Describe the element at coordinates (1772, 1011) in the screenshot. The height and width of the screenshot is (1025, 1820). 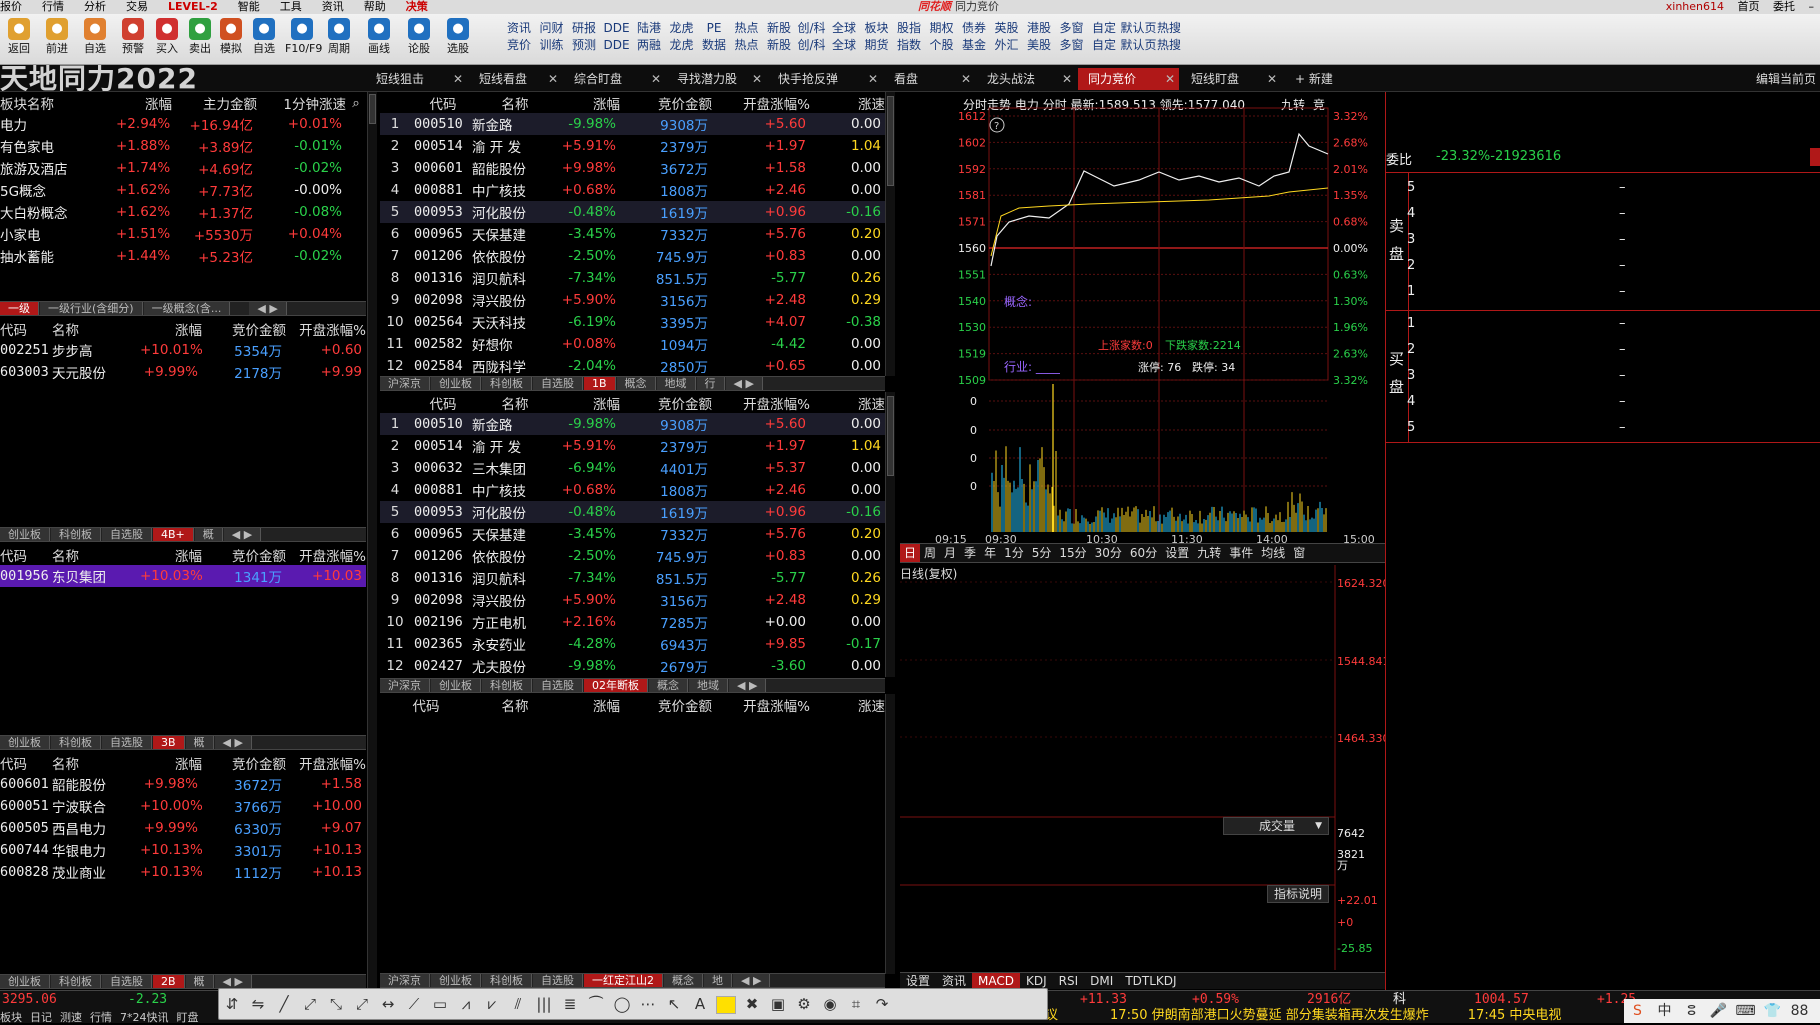
I see `skin-icon: 👕` at that location.